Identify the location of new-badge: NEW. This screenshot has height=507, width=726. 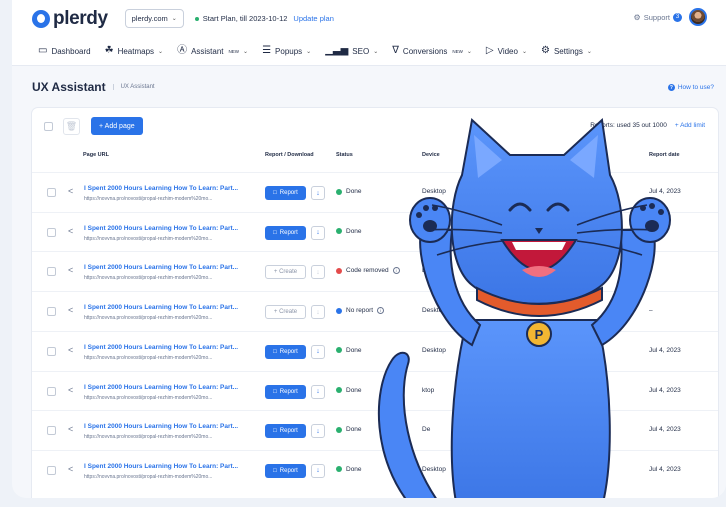
(457, 51).